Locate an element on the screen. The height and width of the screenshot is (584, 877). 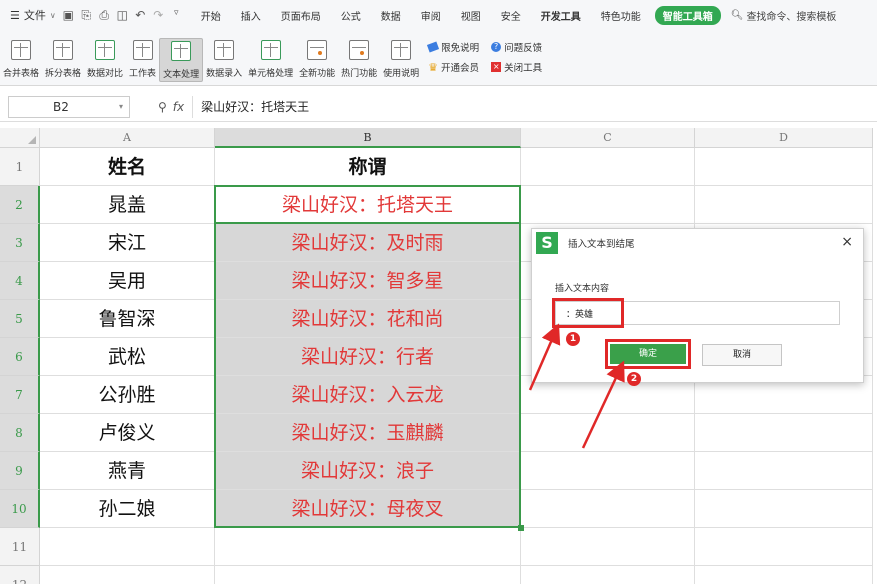
cell-a2: 晁盖 is located at coordinates (127, 205).